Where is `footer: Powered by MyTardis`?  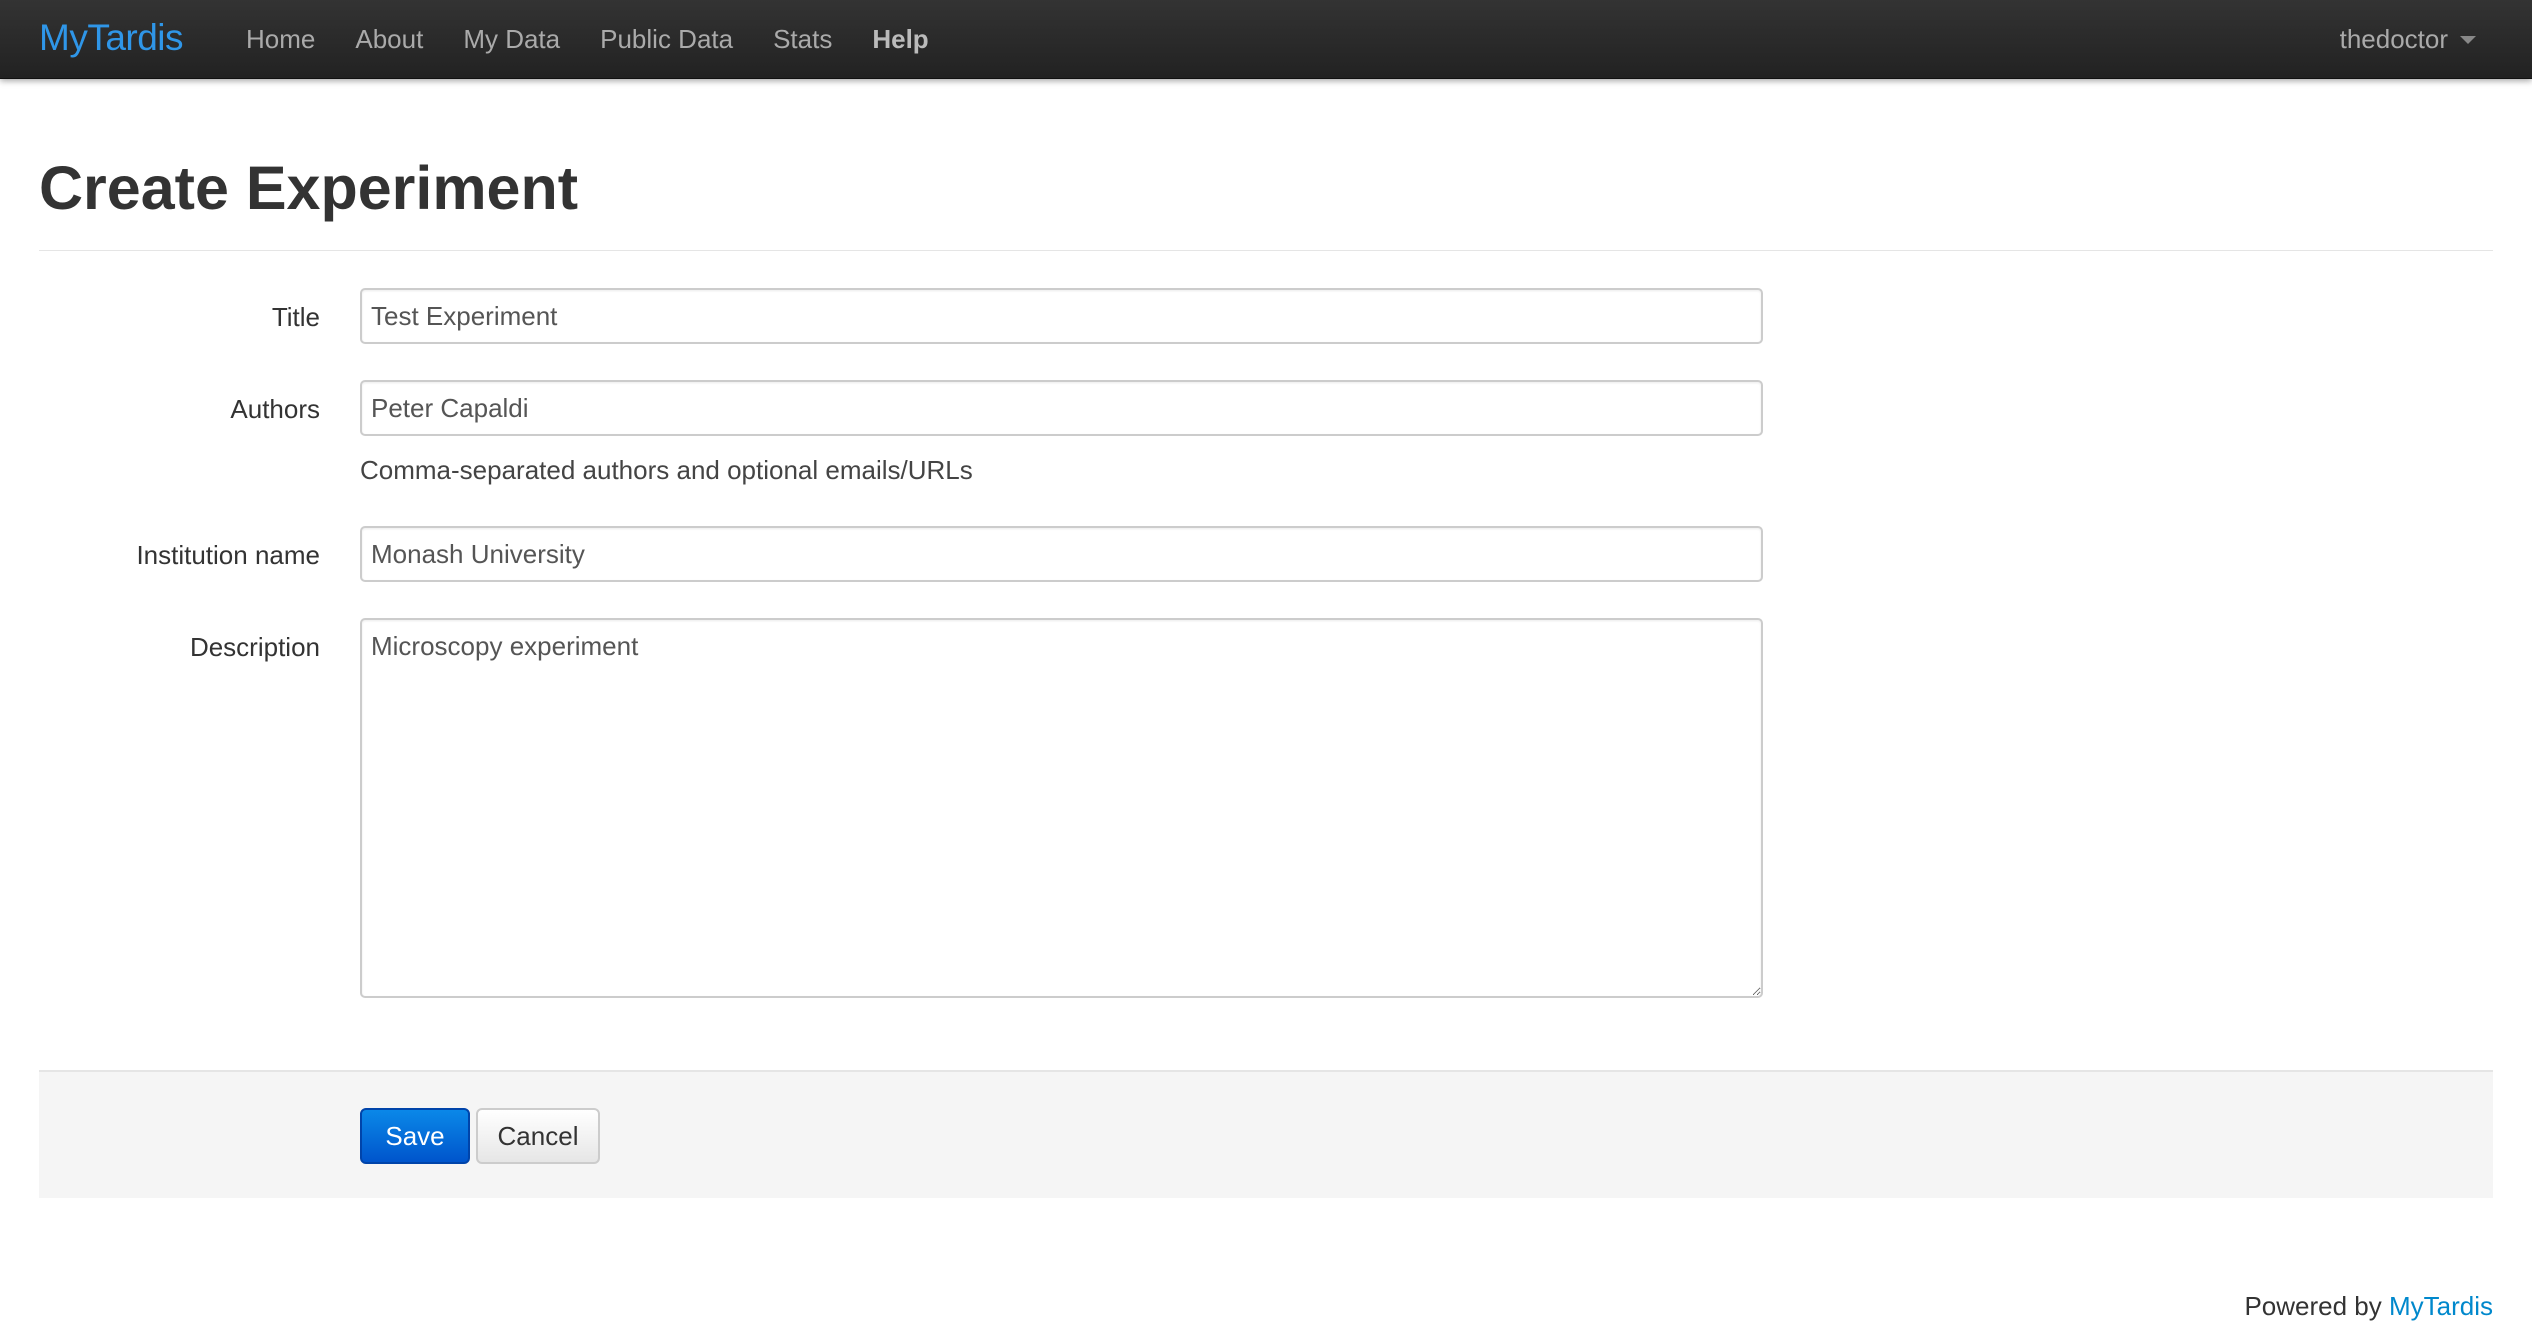 footer: Powered by MyTardis is located at coordinates (2368, 1306).